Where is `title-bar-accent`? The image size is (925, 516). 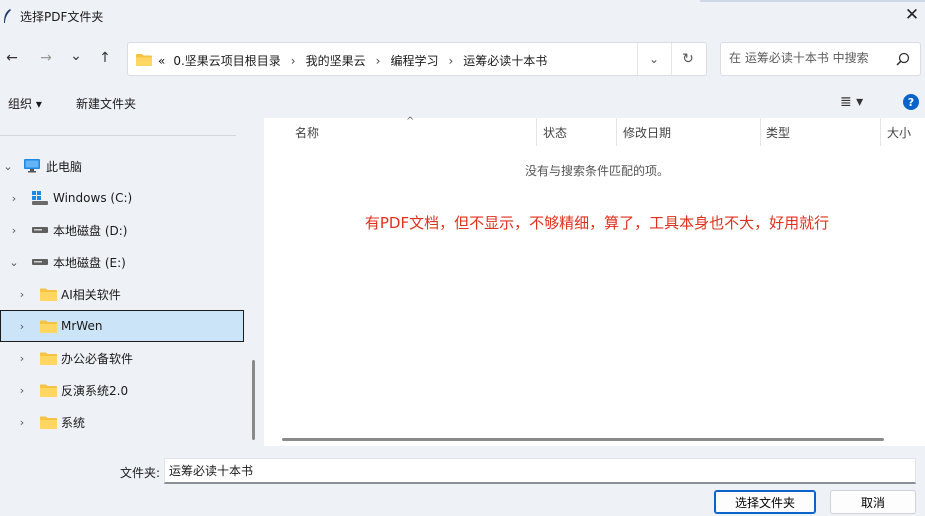
title-bar-accent is located at coordinates (812, 1).